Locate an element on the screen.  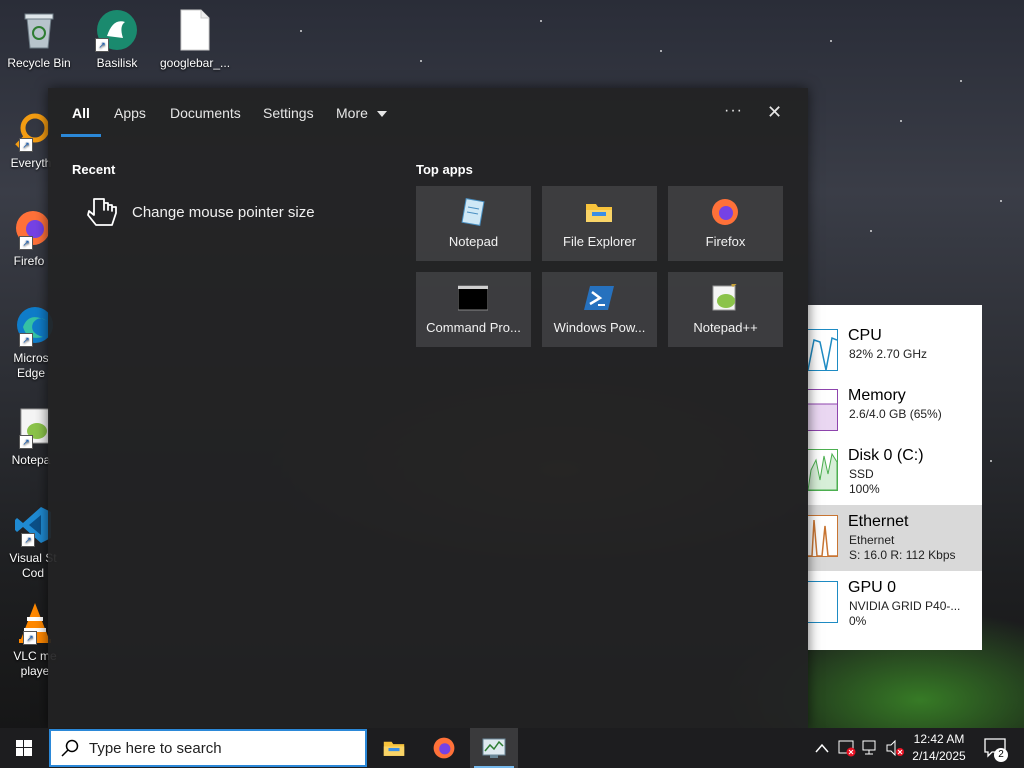
action-center-button: 2 is located at coordinates (1000, 748).